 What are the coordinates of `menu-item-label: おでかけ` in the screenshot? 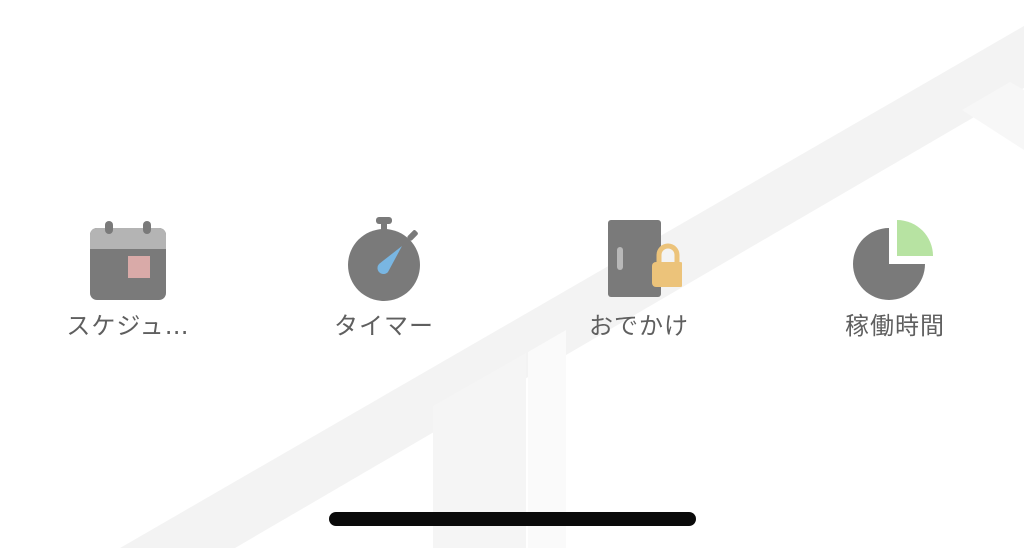 It's located at (639, 326).